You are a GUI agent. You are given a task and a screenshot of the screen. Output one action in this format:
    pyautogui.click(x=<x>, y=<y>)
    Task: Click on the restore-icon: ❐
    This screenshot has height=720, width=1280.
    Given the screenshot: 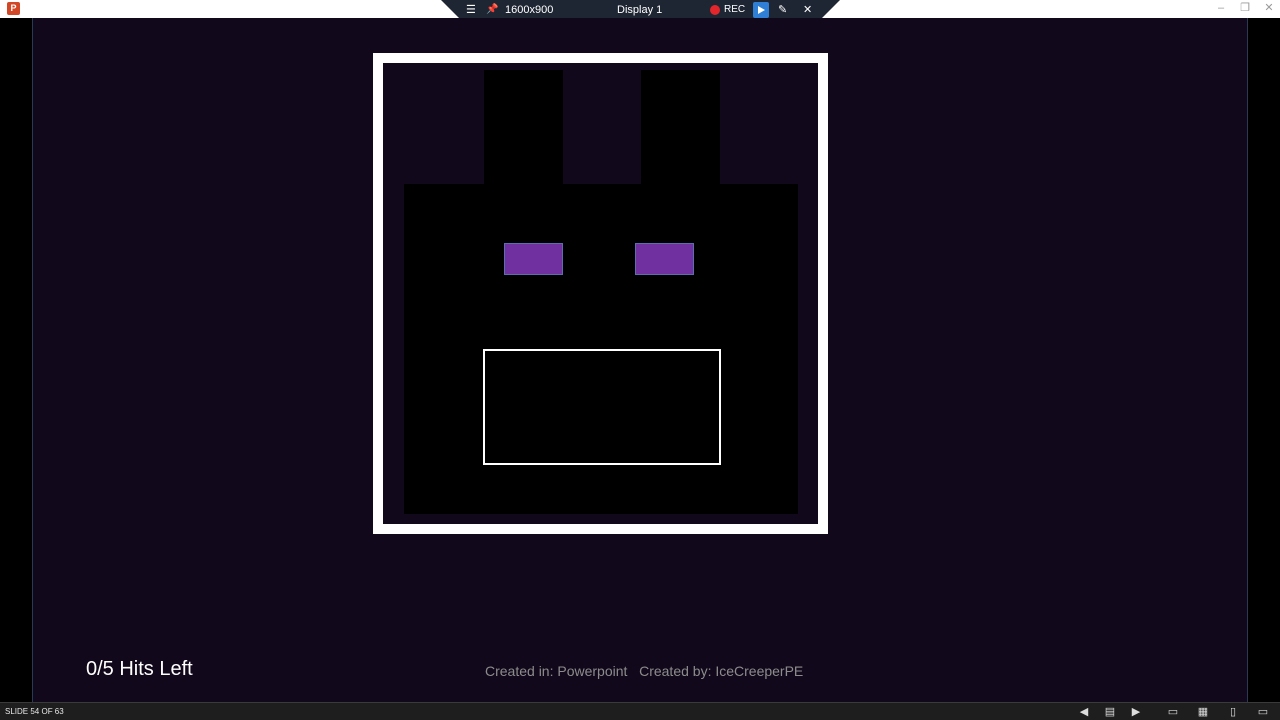 What is the action you would take?
    pyautogui.click(x=1245, y=8)
    